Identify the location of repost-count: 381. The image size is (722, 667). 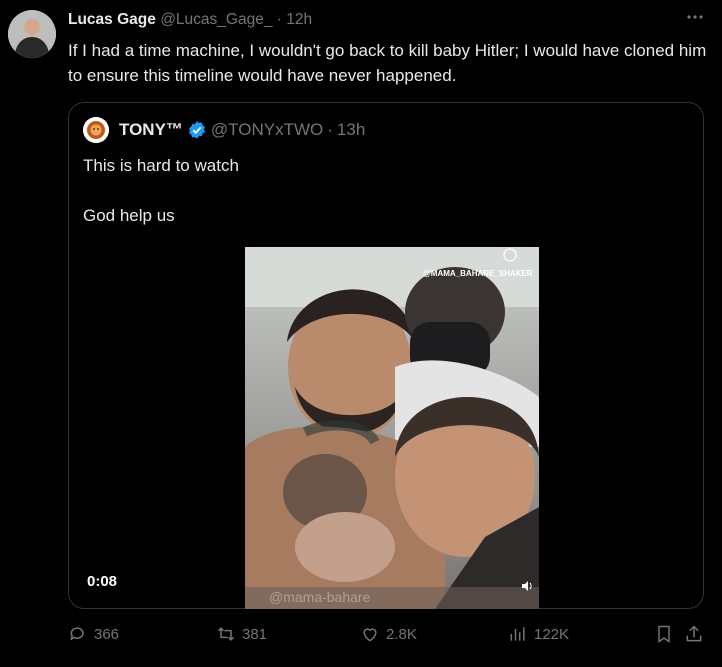
(255, 634).